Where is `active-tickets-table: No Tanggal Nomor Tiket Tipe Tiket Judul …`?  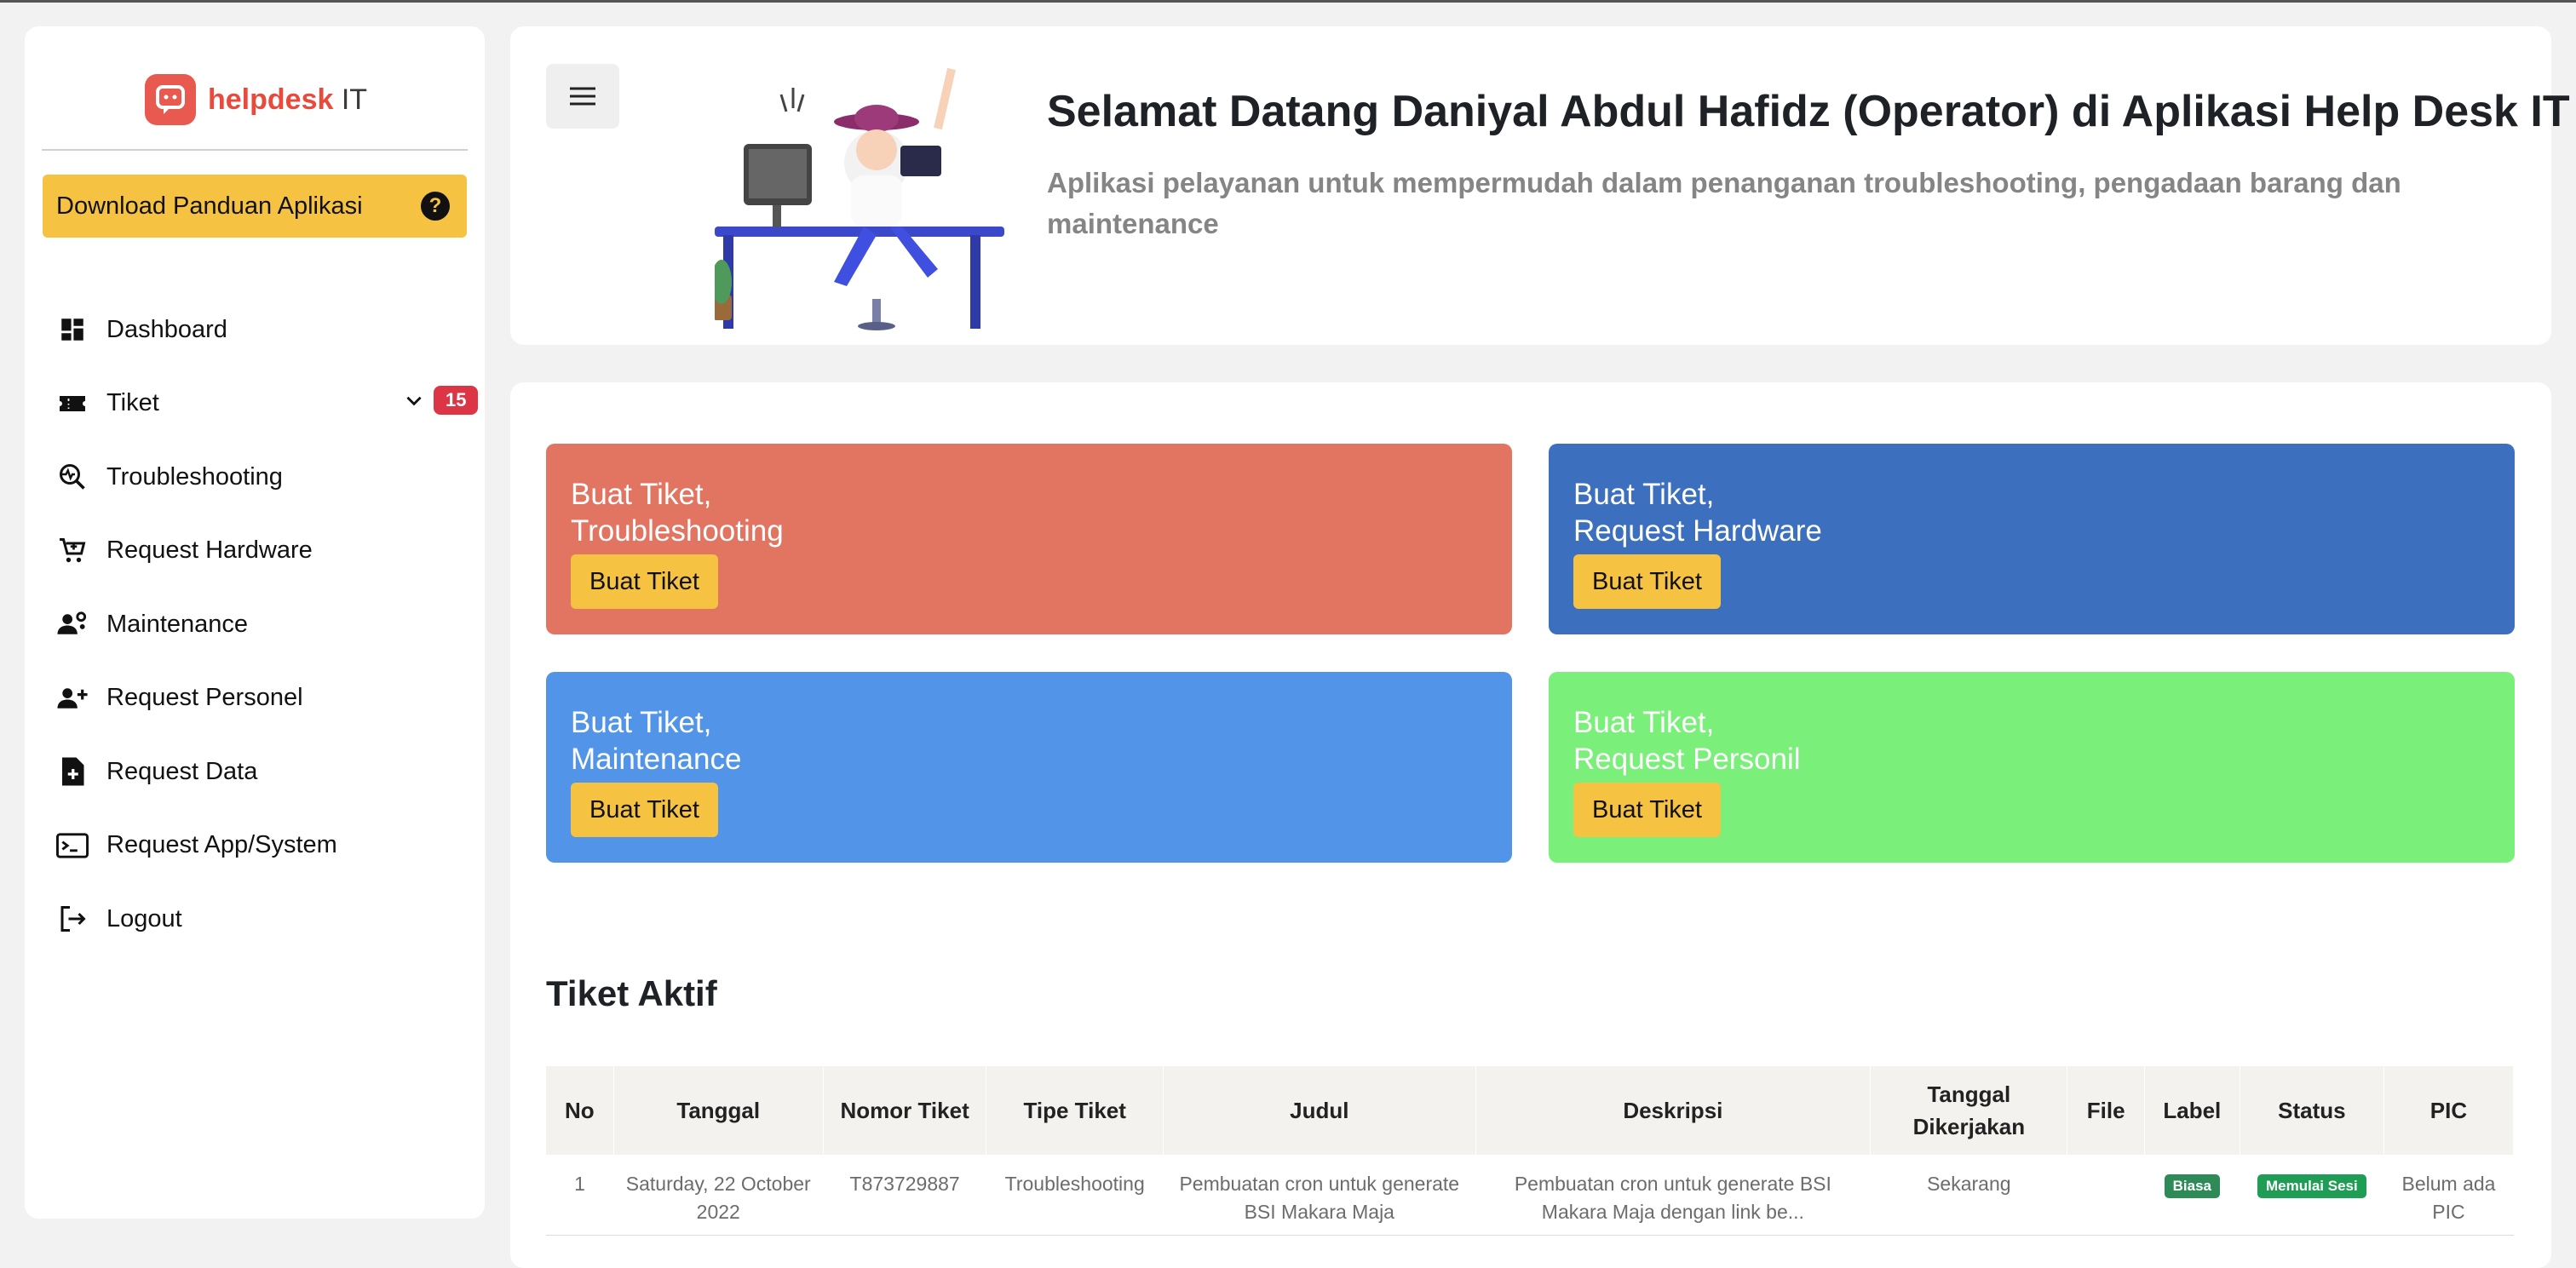
active-tickets-table: No Tanggal Nomor Tiket Tipe Tiket Judul … is located at coordinates (1531, 1151).